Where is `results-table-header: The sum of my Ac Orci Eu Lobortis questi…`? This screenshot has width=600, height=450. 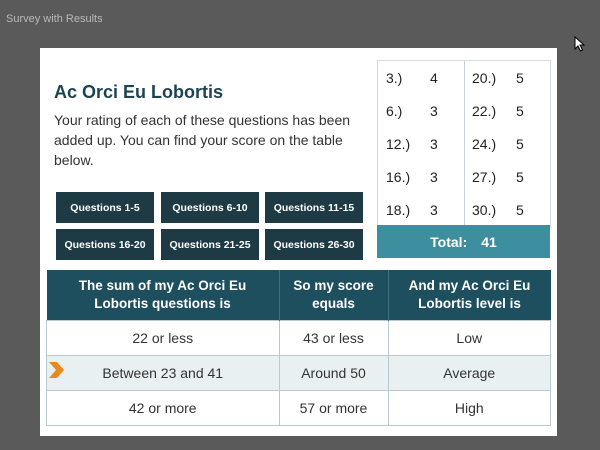 results-table-header: The sum of my Ac Orci Eu Lobortis questi… is located at coordinates (298, 295).